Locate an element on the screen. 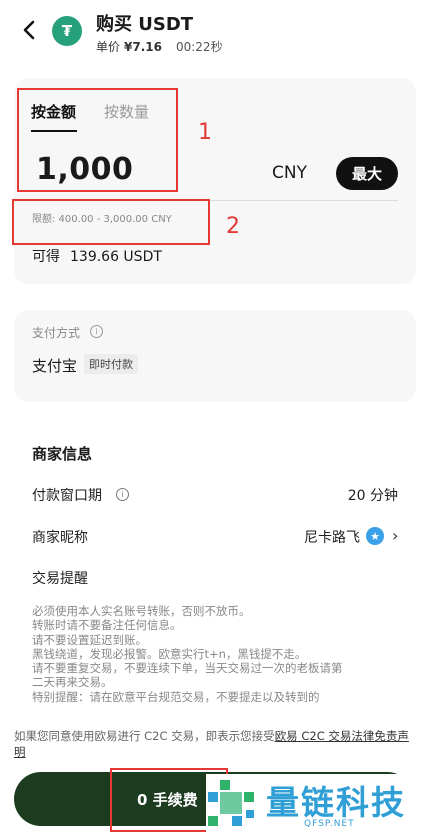 This screenshot has width=424, height=837. watermark-subtext: QFSP.NET is located at coordinates (329, 824).